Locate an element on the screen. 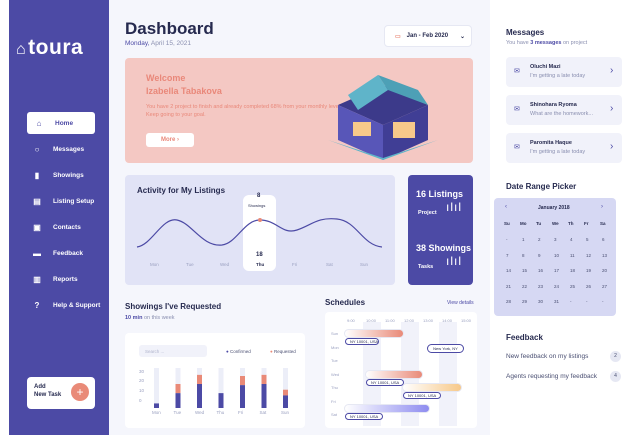 This screenshot has height=435, width=639. nav-item-listing-setup: ▤ Listing Setup is located at coordinates (59, 201).